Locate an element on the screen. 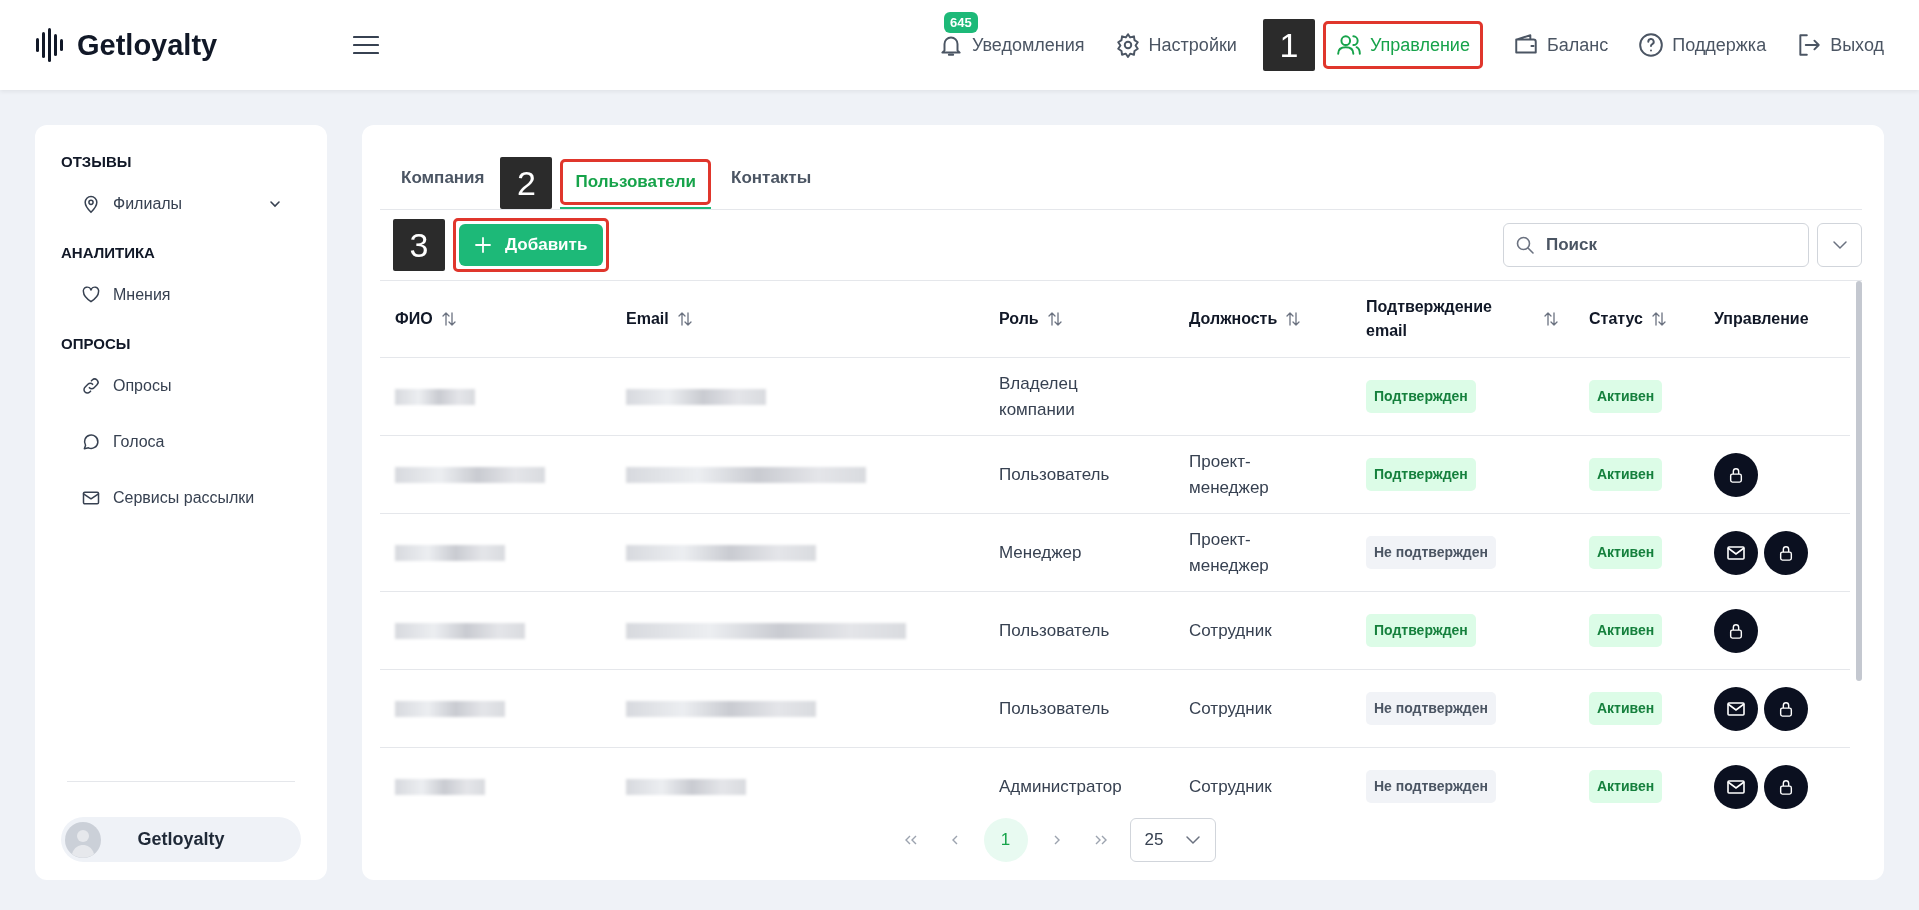 This screenshot has height=910, width=1919. tab: Контакты is located at coordinates (771, 179).